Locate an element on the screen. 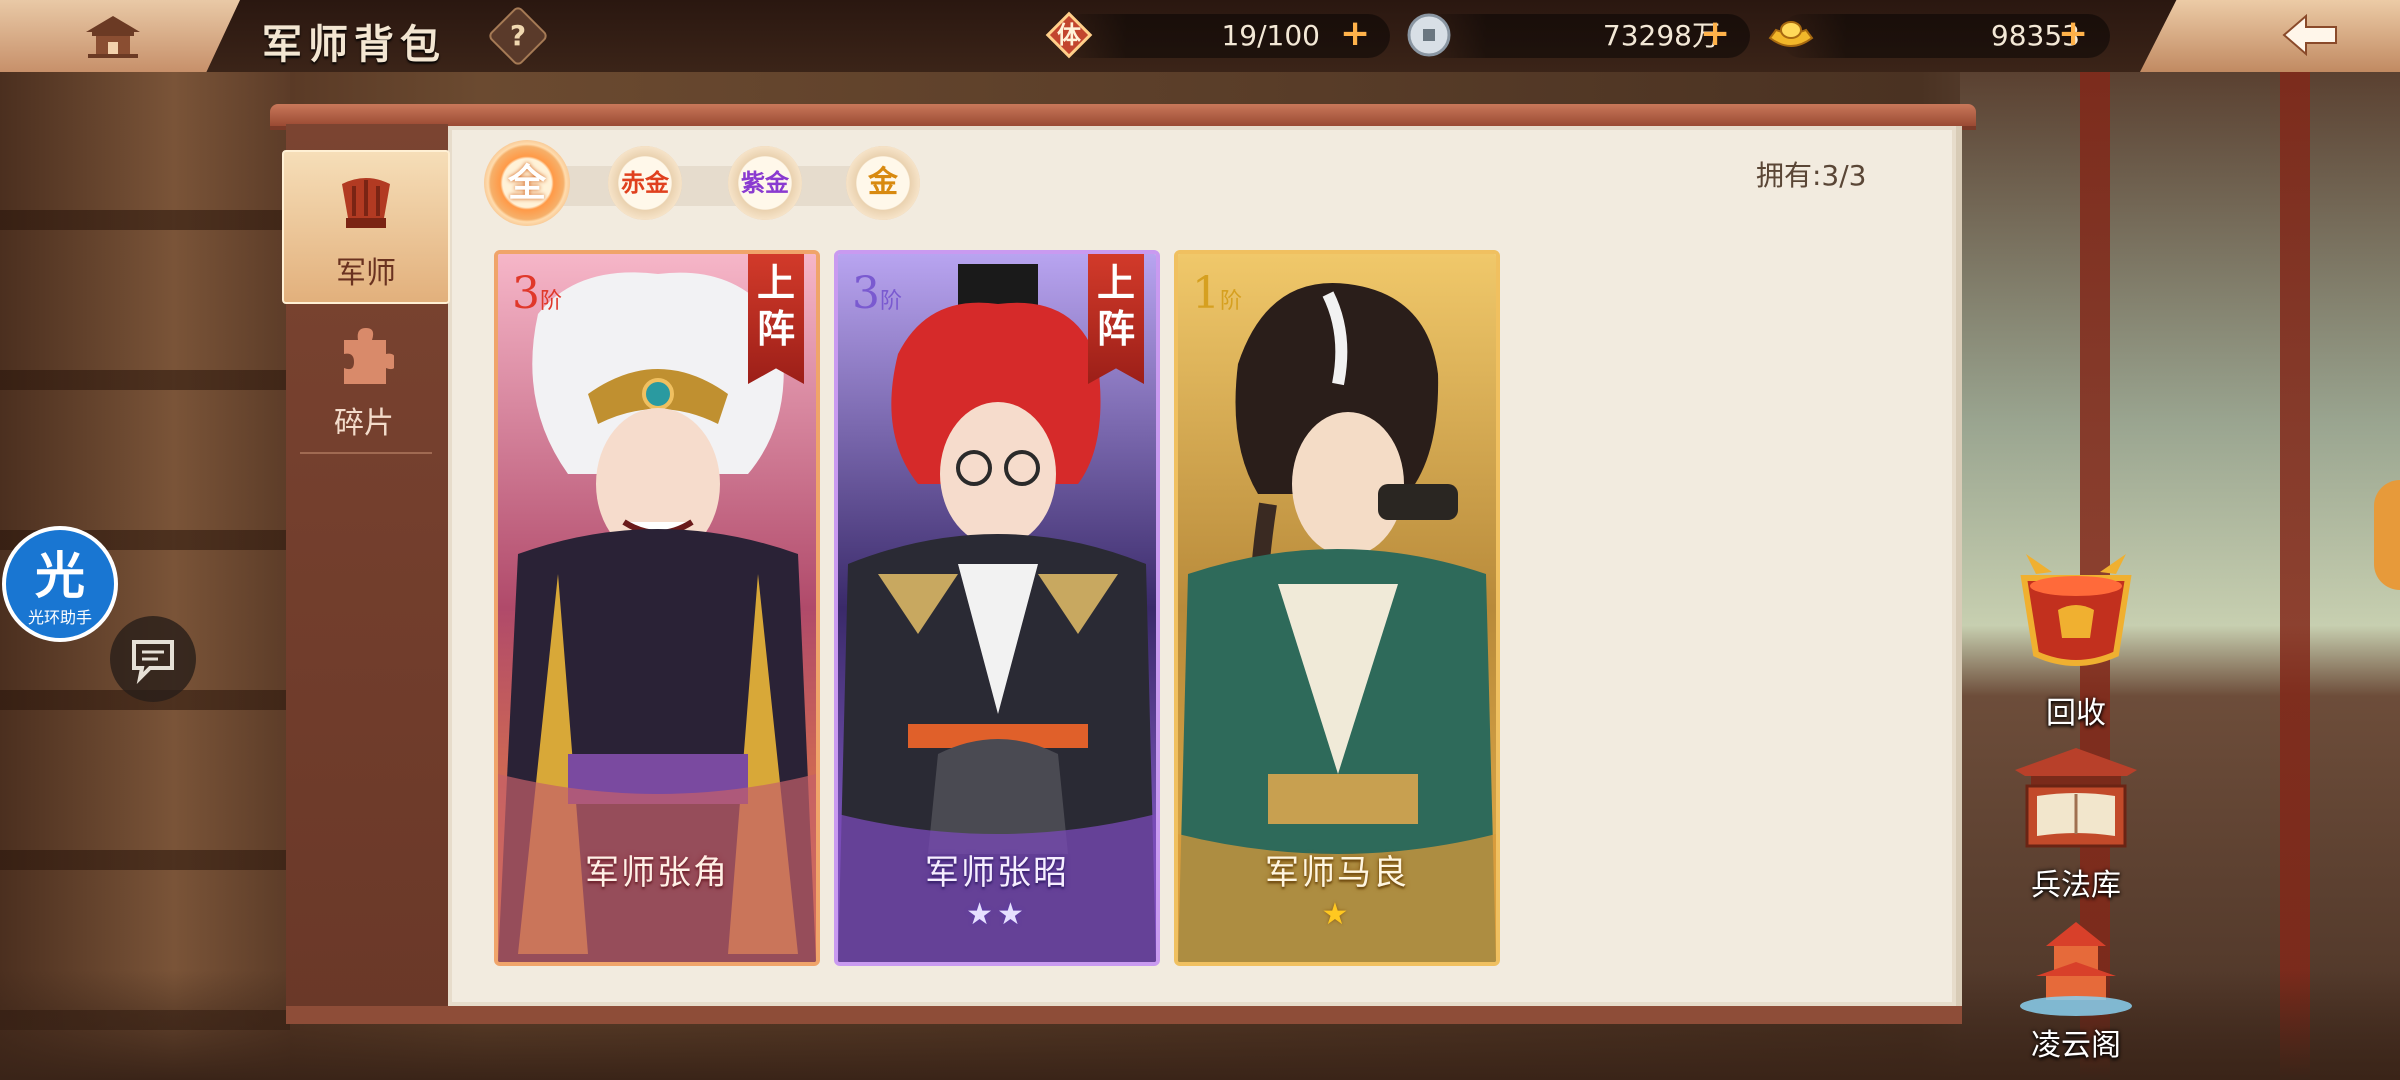 This screenshot has height=1080, width=2400. panel-bottom-trim is located at coordinates (1124, 1015).